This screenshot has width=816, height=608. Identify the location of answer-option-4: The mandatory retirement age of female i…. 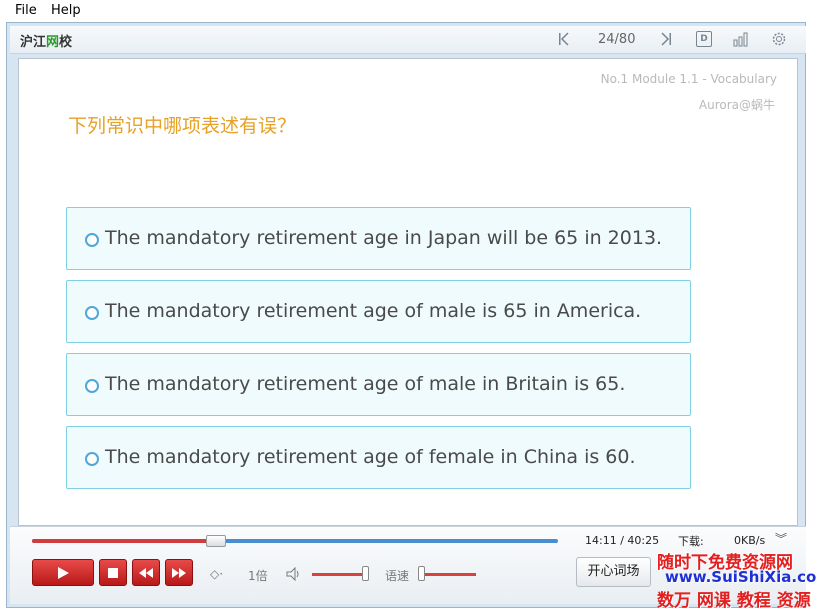
(378, 457).